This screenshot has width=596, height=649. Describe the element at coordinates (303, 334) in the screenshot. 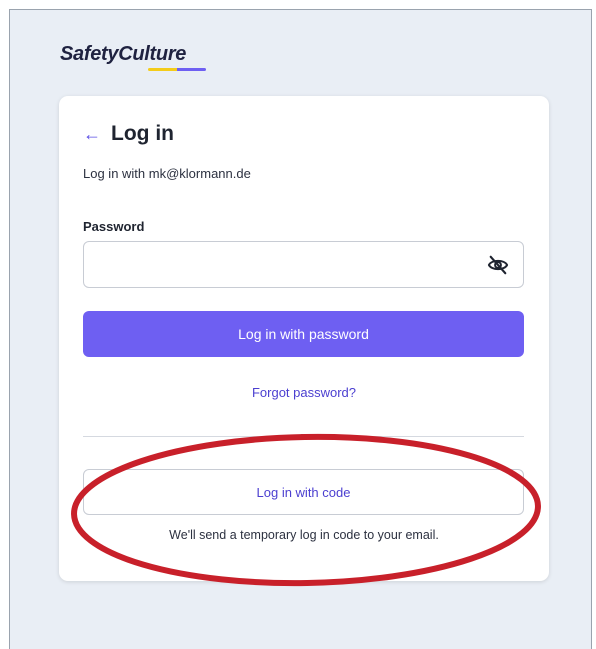

I see `login-with-password-button: Log in with password` at that location.